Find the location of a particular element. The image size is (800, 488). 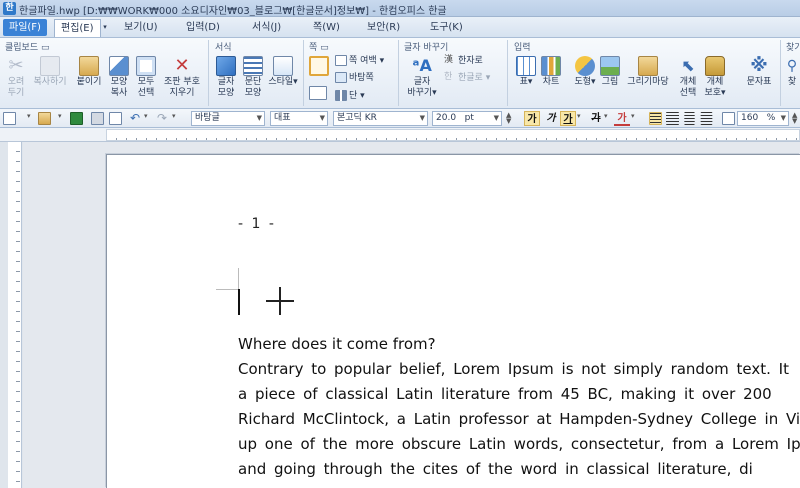

style-icon is located at coordinates (283, 66).